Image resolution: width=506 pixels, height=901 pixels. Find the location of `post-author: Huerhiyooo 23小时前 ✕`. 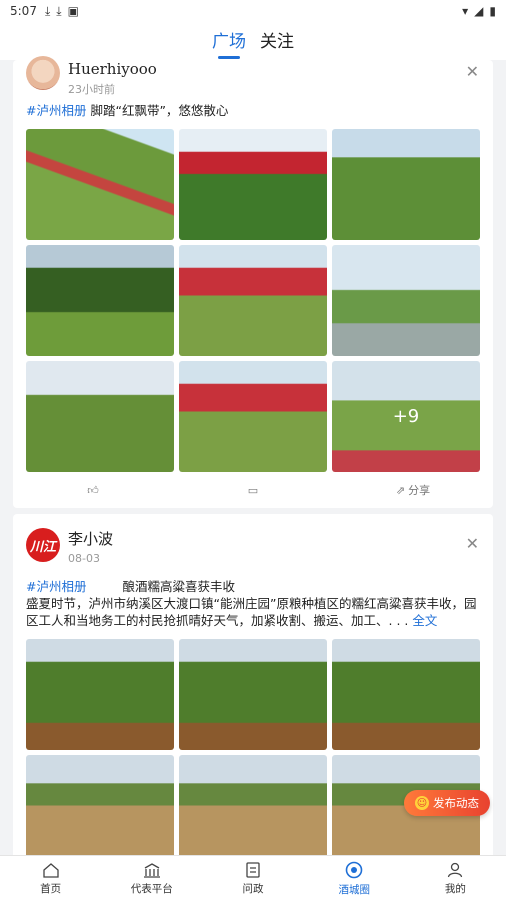

post-author: Huerhiyooo 23小时前 ✕ is located at coordinates (253, 78).